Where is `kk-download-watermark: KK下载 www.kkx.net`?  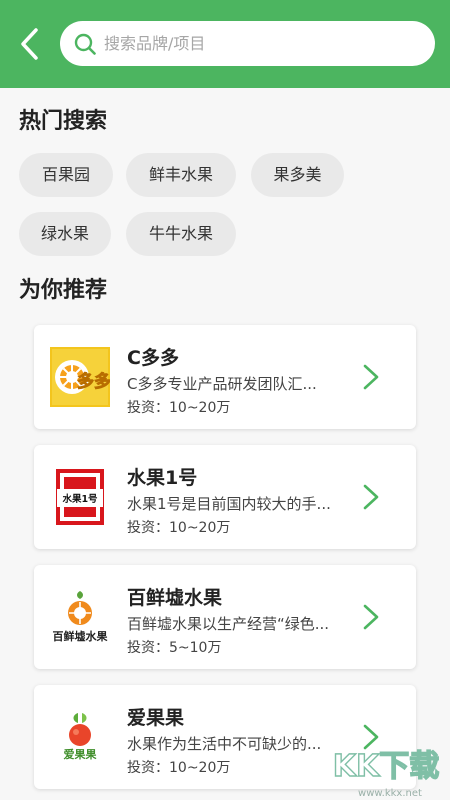
kk-download-watermark: KK下载 www.kkx.net is located at coordinates (386, 773).